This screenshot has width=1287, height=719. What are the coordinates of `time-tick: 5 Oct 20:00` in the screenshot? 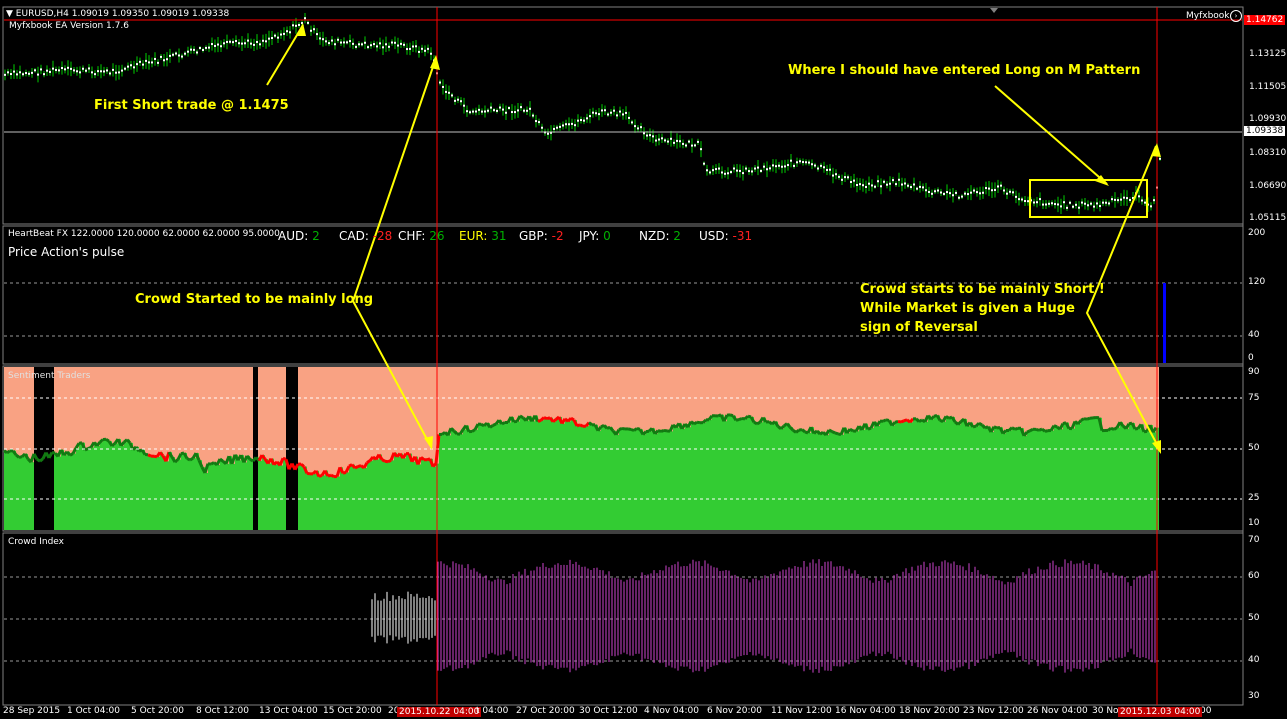 It's located at (157, 711).